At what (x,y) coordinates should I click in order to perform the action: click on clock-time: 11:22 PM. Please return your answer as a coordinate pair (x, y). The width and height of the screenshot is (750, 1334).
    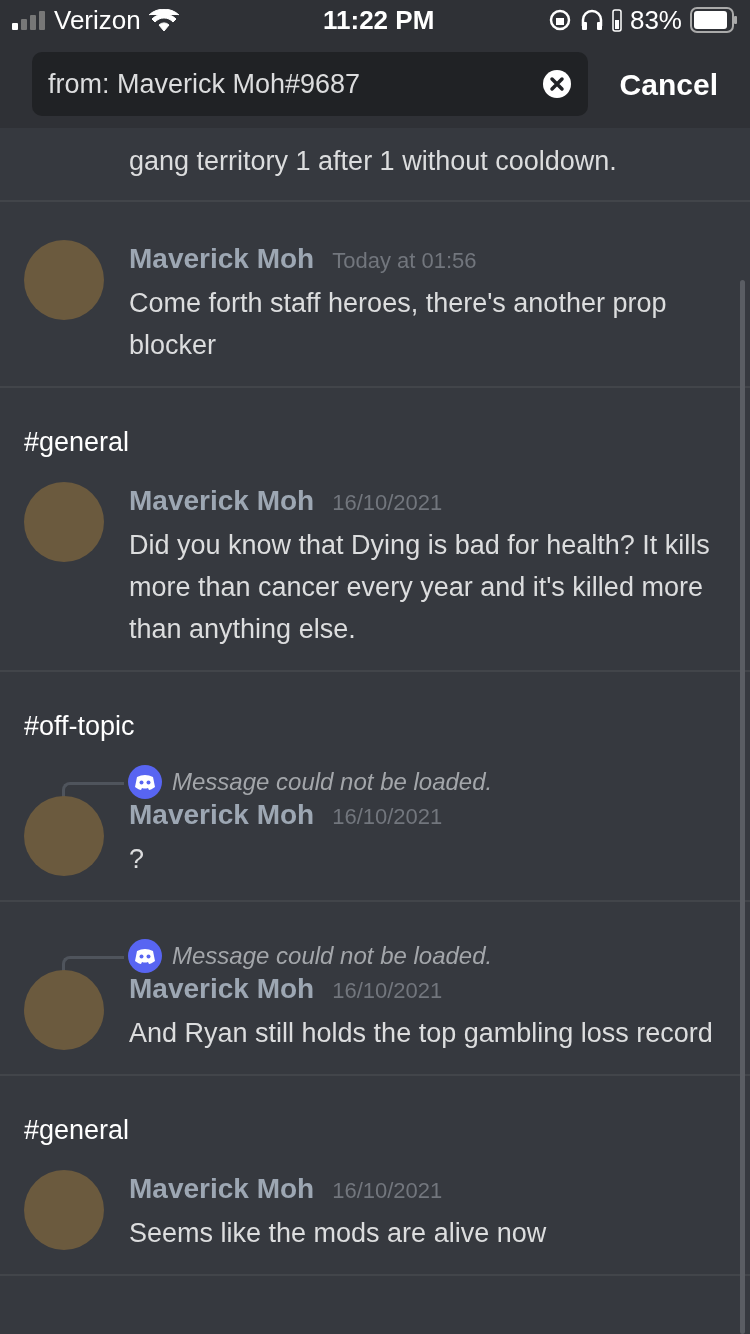
    Looking at the image, I should click on (379, 20).